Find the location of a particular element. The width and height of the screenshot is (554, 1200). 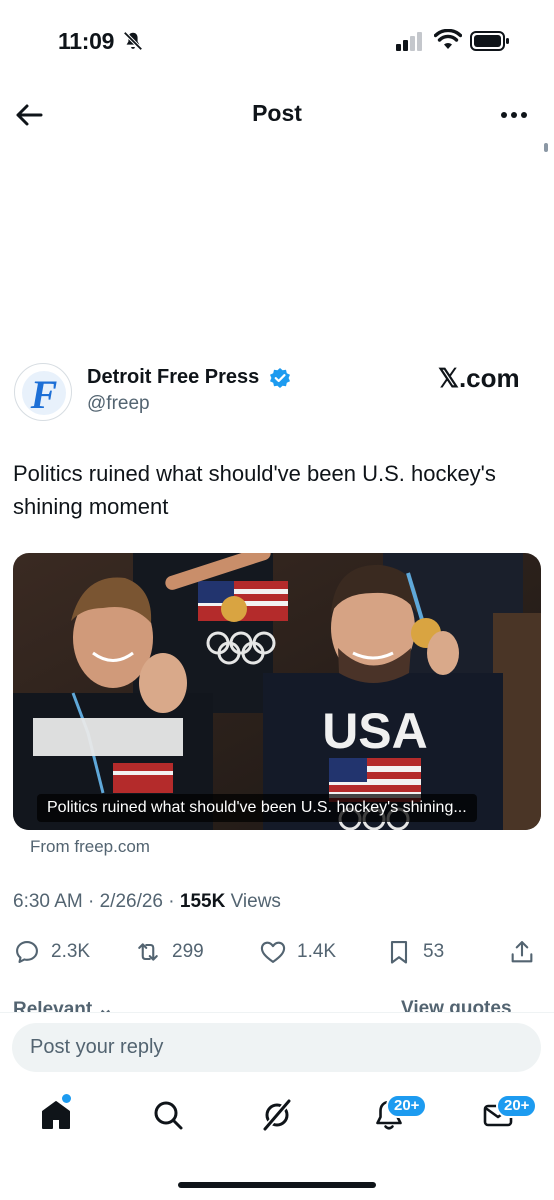

svg-text: USA is located at coordinates (375, 731).